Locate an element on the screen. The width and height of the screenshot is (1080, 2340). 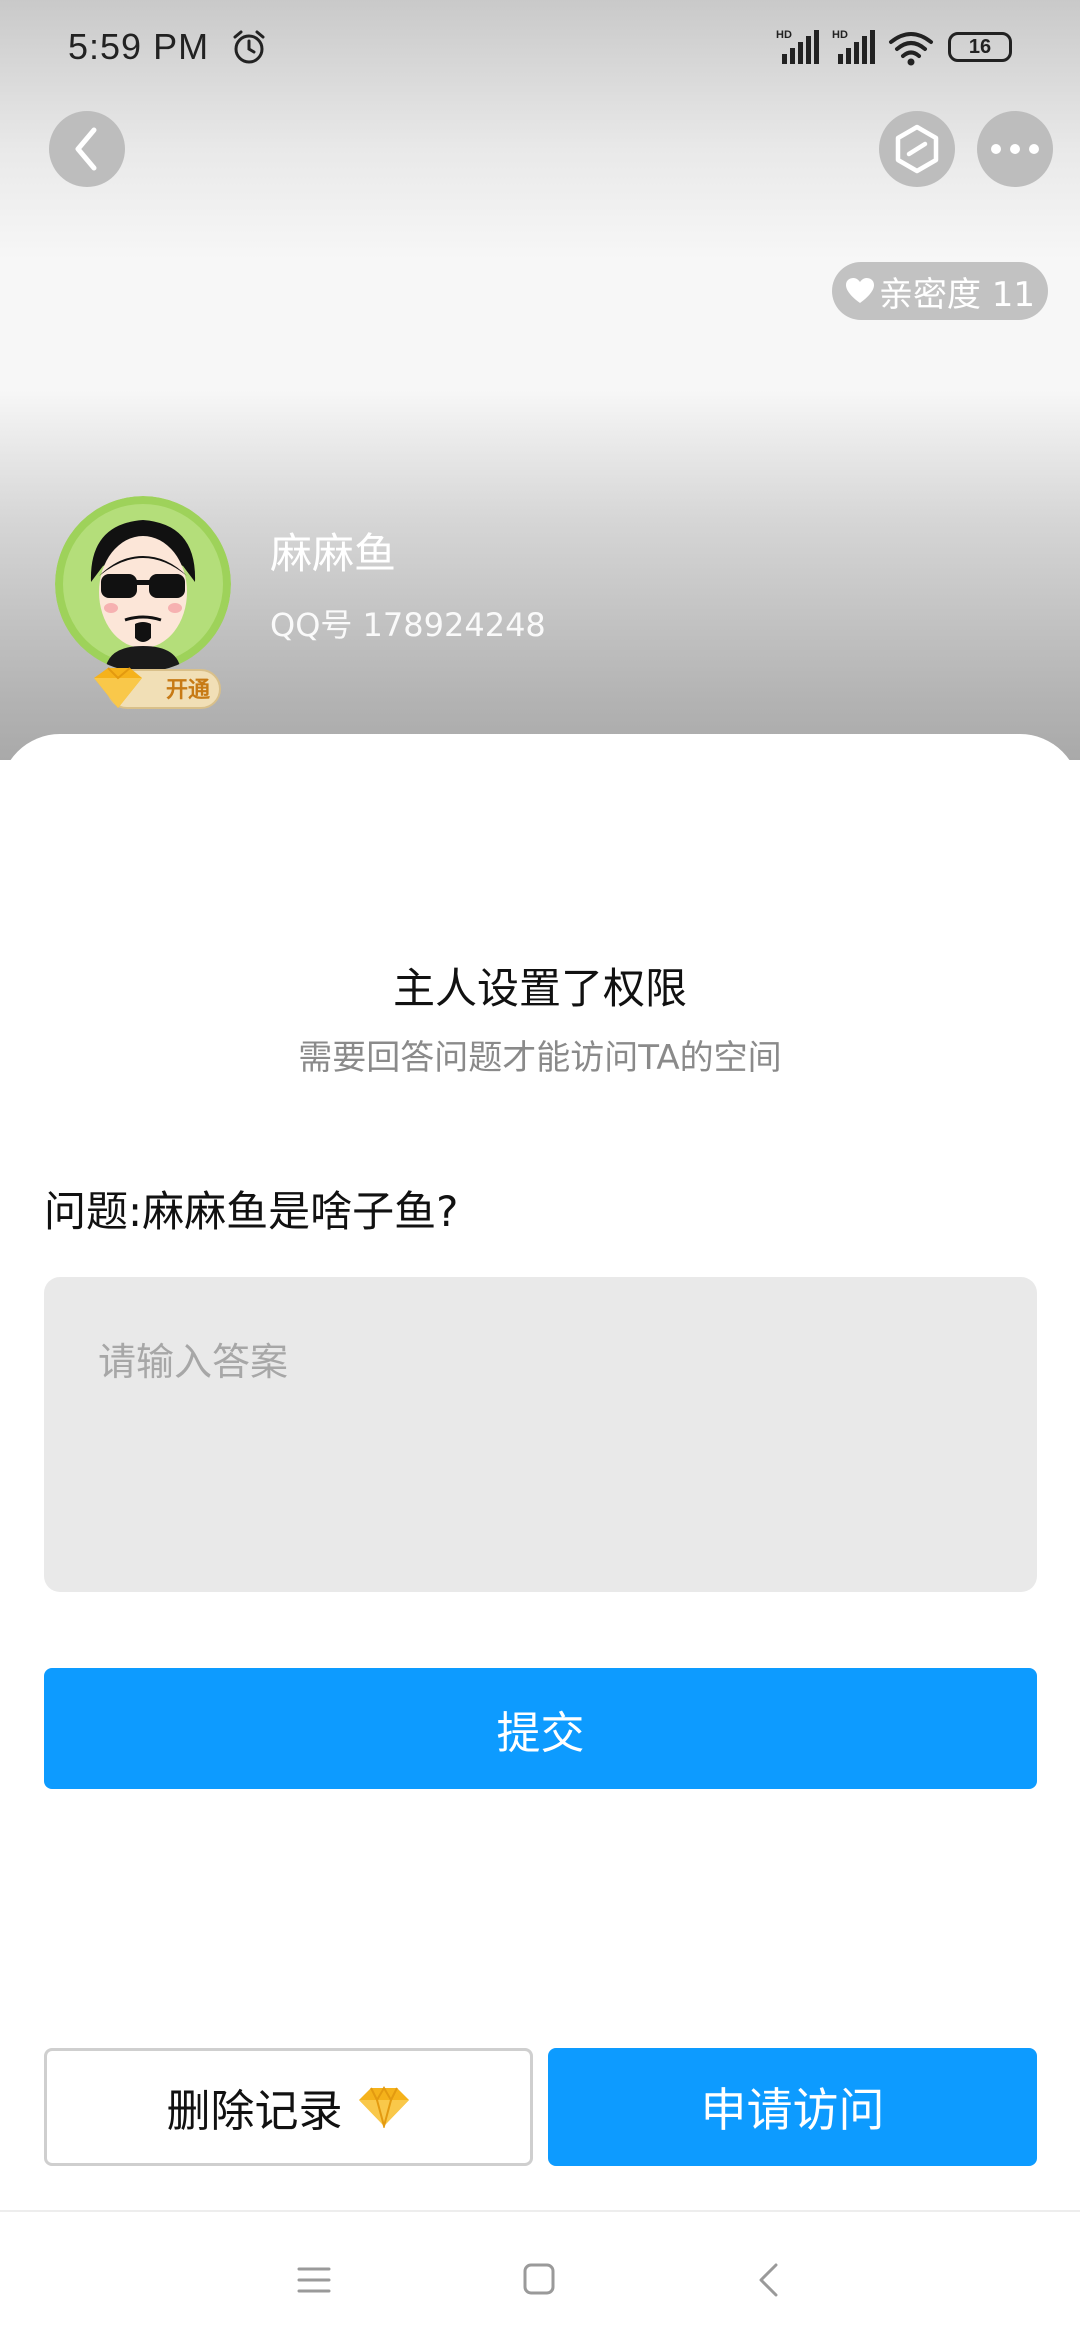
answer-input is located at coordinates (540, 1434).